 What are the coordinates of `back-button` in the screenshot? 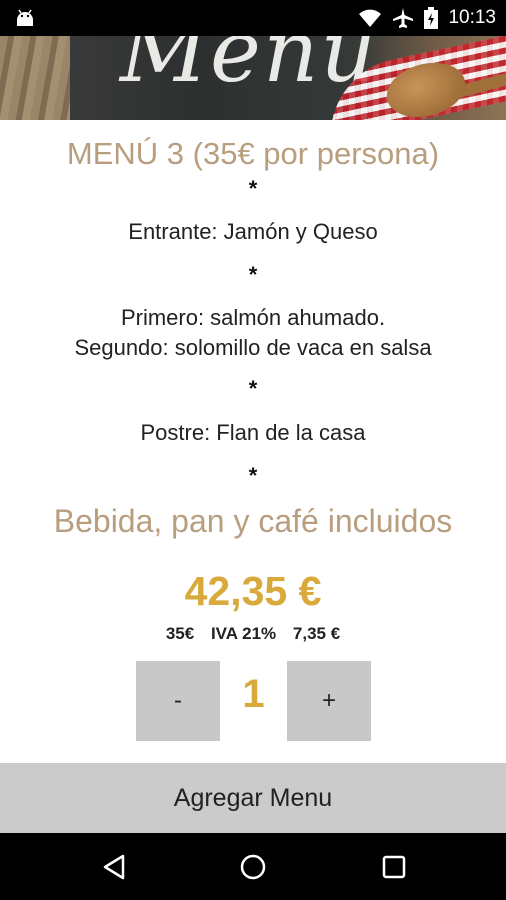 It's located at (114, 867).